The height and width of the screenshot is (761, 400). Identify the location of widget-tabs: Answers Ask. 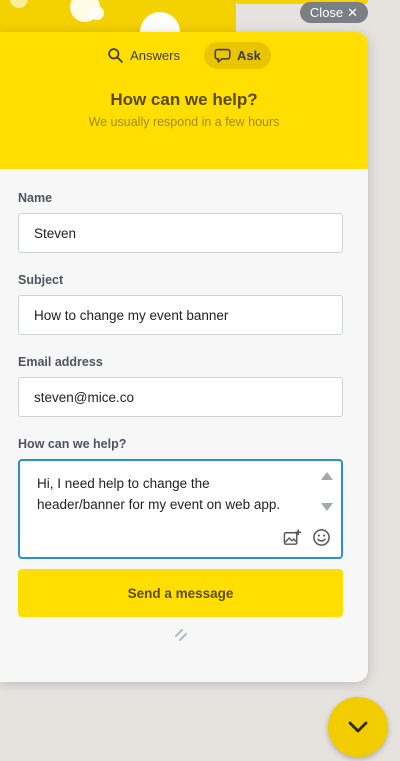
(184, 55).